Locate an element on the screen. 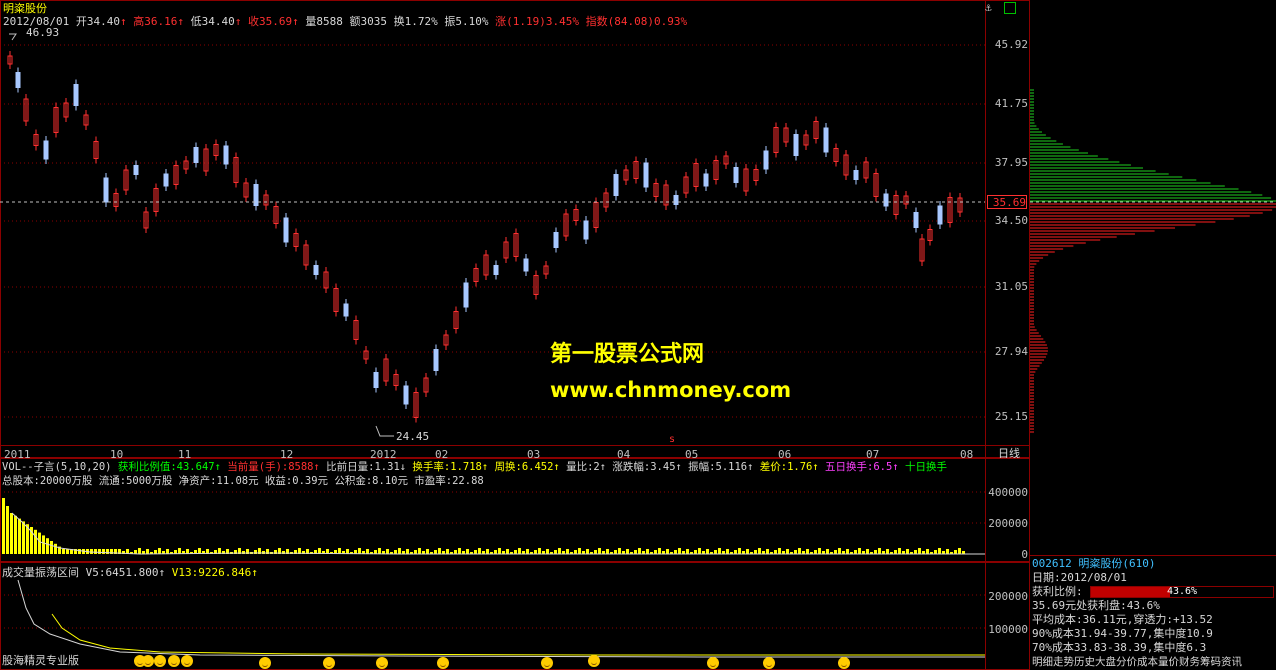 The height and width of the screenshot is (670, 1276). vol-tick: 200000 is located at coordinates (1008, 523).